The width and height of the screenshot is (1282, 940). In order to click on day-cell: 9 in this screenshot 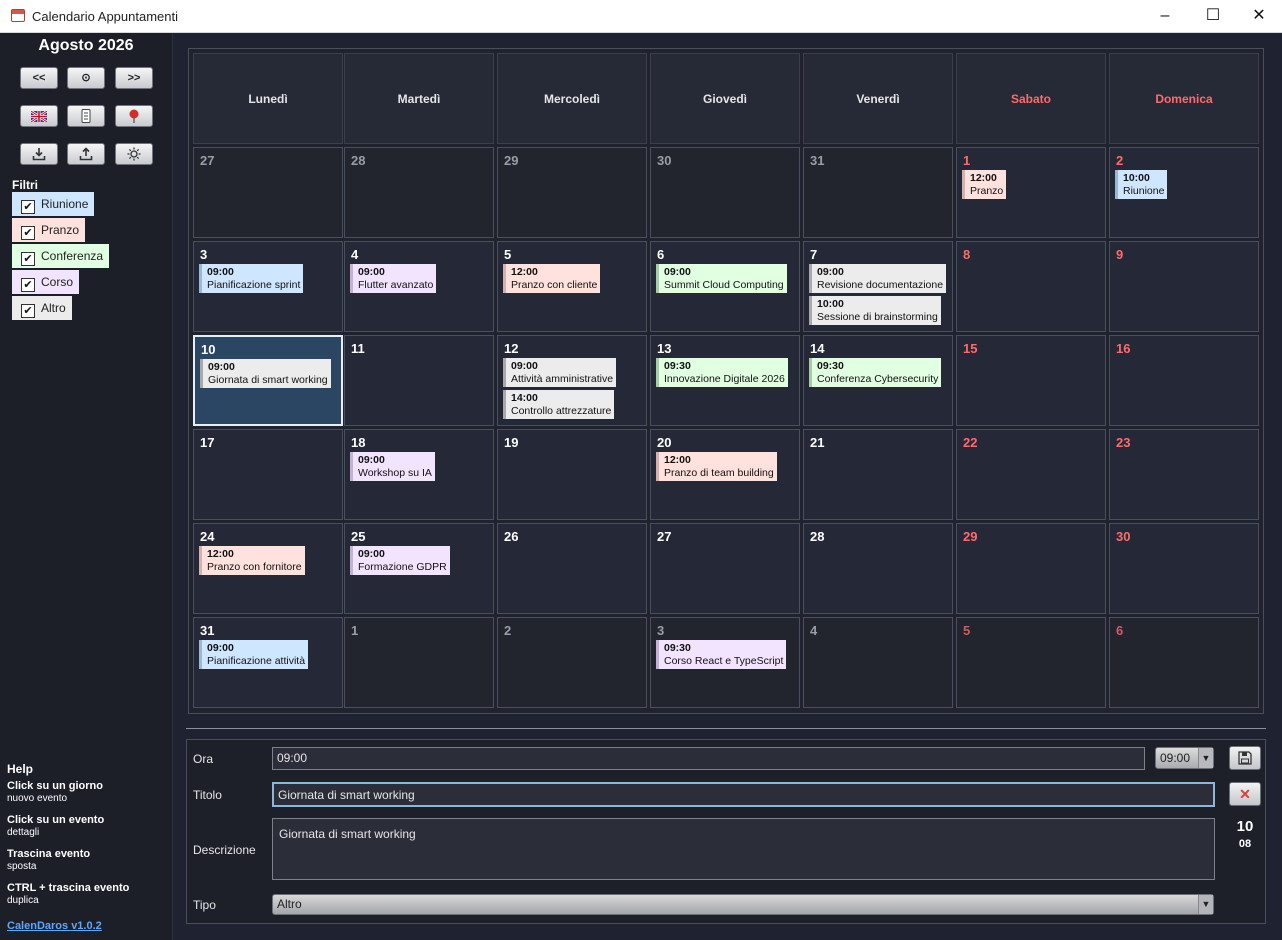, I will do `click(1184, 286)`.